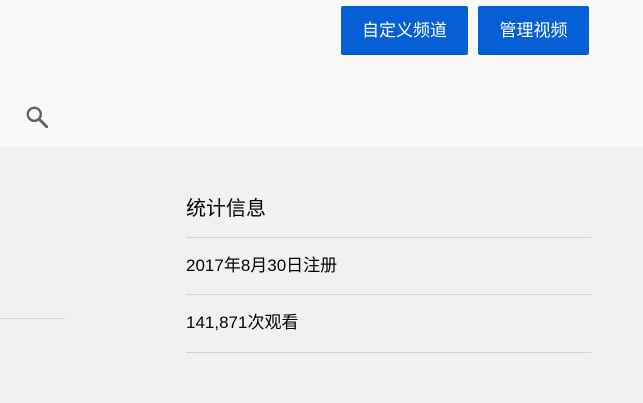 The height and width of the screenshot is (403, 643). Describe the element at coordinates (242, 322) in the screenshot. I see `view-count: 141,871次观看` at that location.